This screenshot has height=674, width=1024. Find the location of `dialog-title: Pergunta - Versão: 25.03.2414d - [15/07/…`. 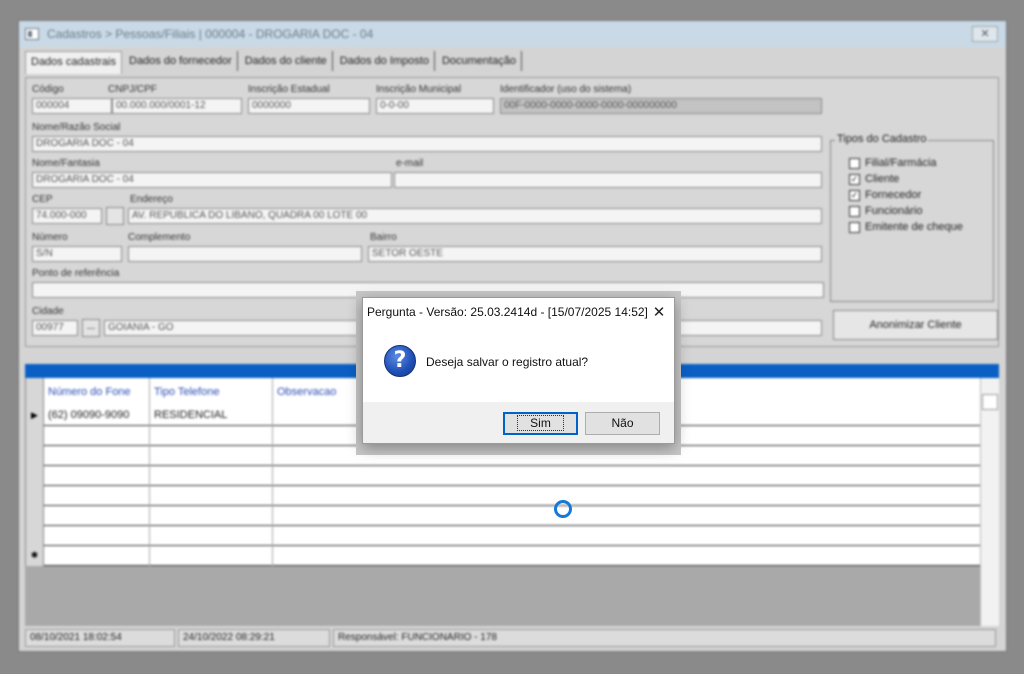

dialog-title: Pergunta - Versão: 25.03.2414d - [15/07/… is located at coordinates (507, 312).